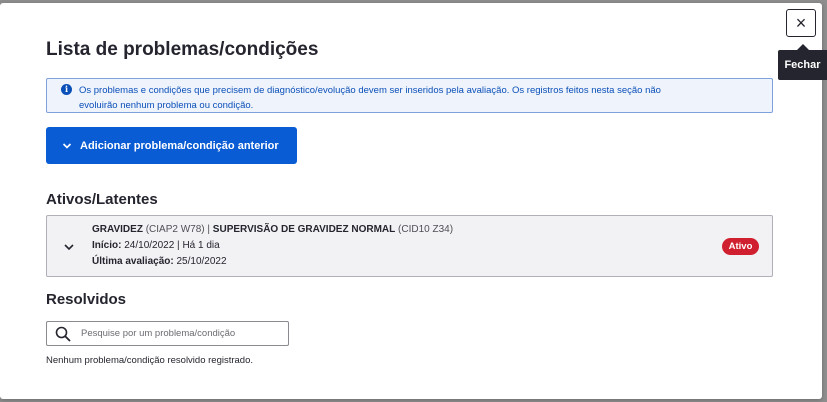  Describe the element at coordinates (133, 261) in the screenshot. I see `problem-last-eval-label: Última avaliação:` at that location.